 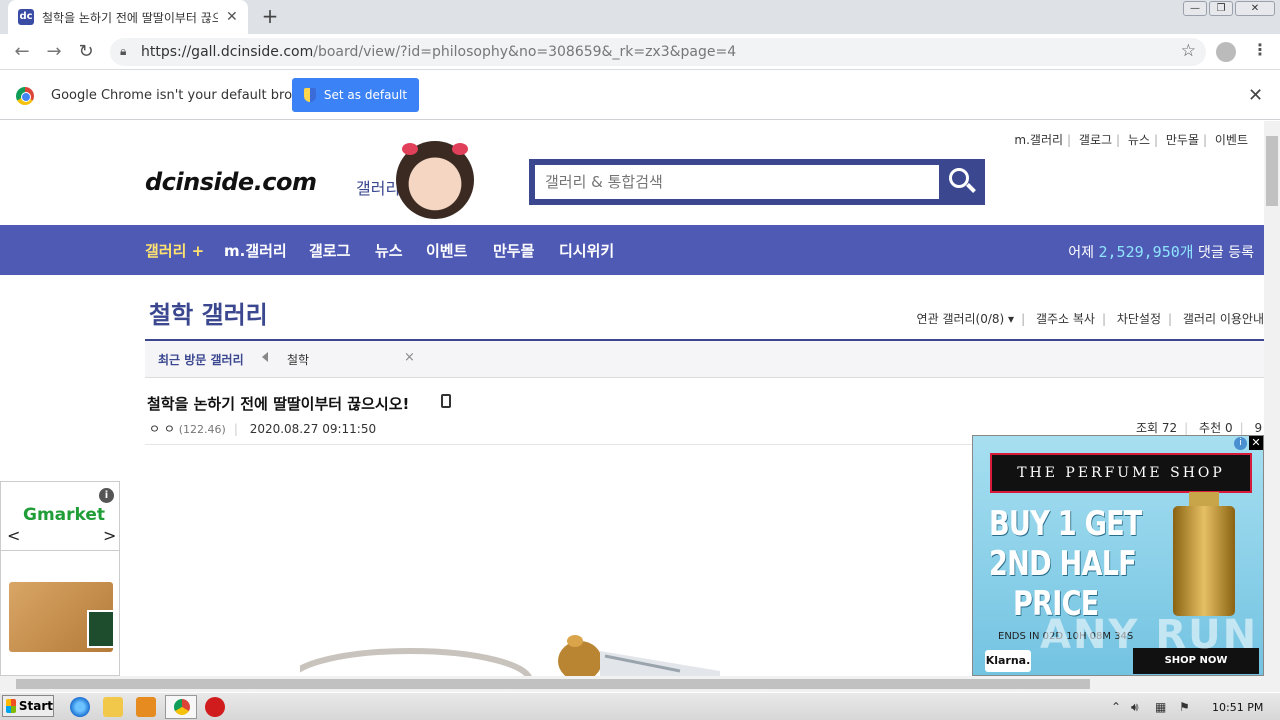 What do you see at coordinates (1188, 51) in the screenshot?
I see `bookmark-star-icon: ☆` at bounding box center [1188, 51].